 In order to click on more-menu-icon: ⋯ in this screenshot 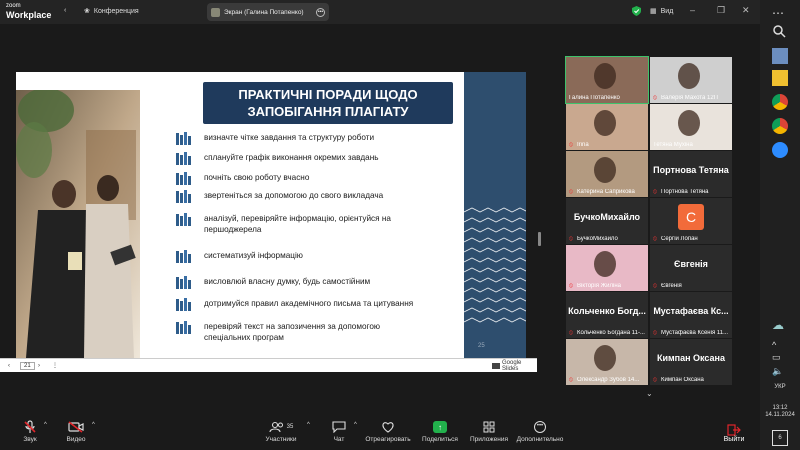, I will do `click(780, 14)`.